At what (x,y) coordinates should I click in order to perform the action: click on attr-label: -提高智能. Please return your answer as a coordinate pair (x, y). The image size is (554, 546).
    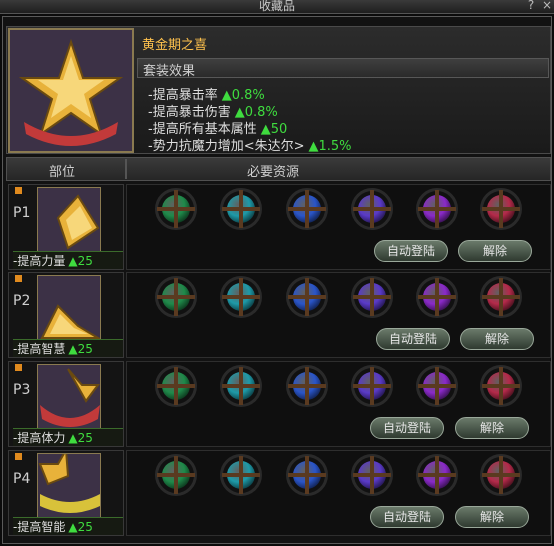
    Looking at the image, I should click on (39, 527).